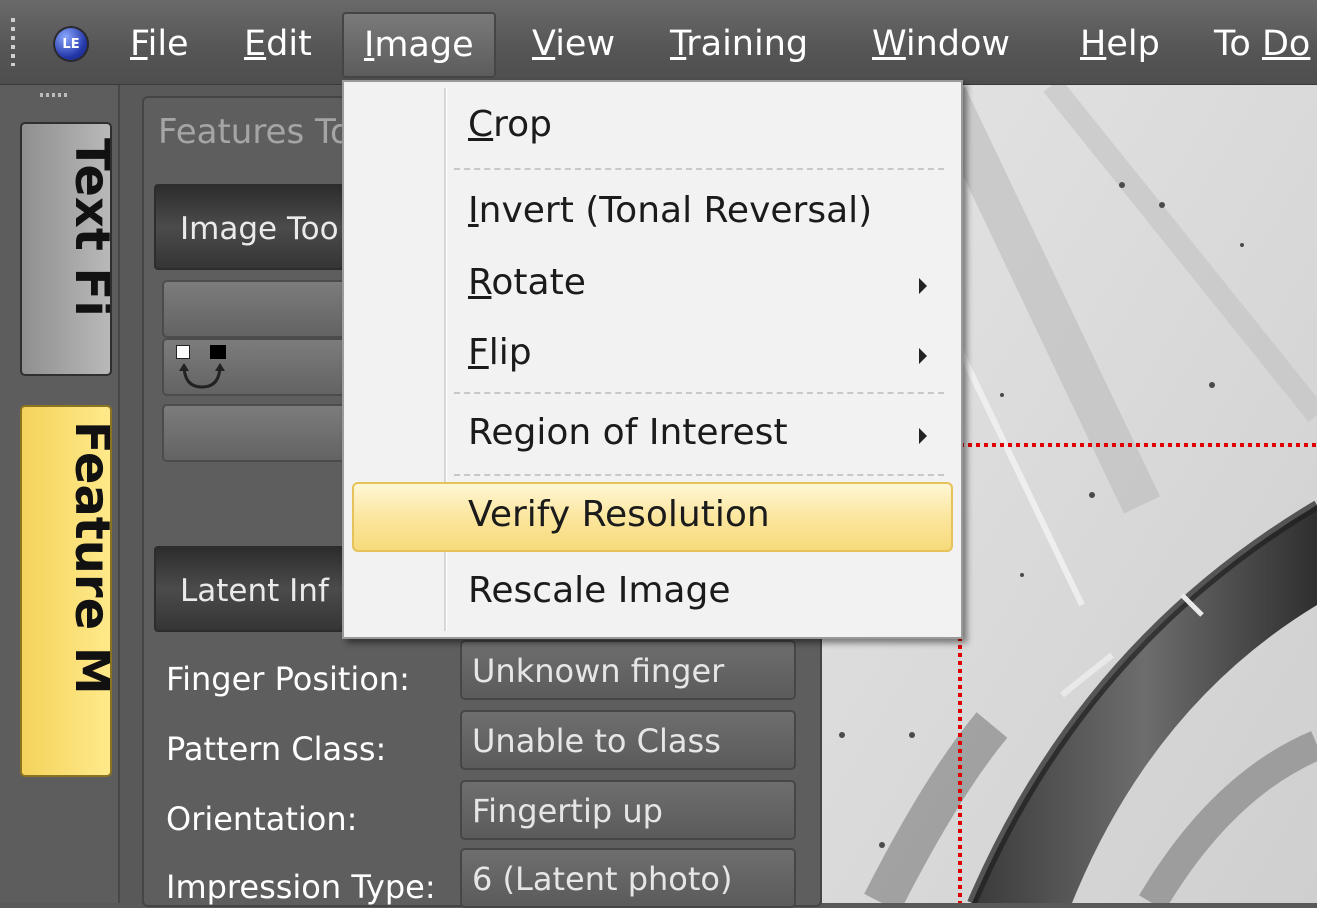  I want to click on menu-edit-mnemonic: E, so click(255, 44).